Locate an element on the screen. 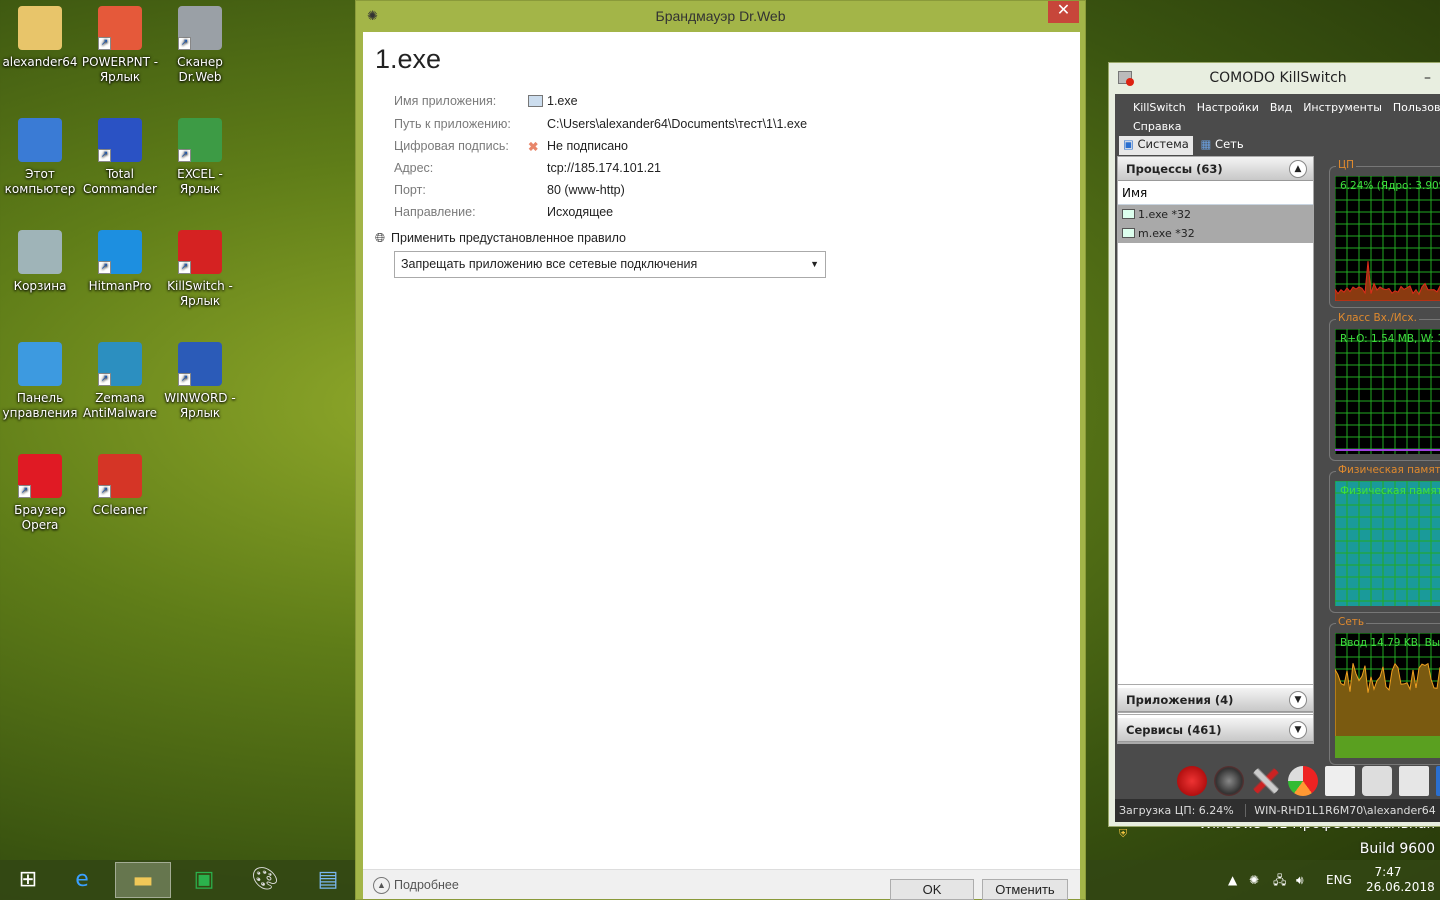 The image size is (1440, 900). desktop-icon: ↗ CCleaner is located at coordinates (120, 483).